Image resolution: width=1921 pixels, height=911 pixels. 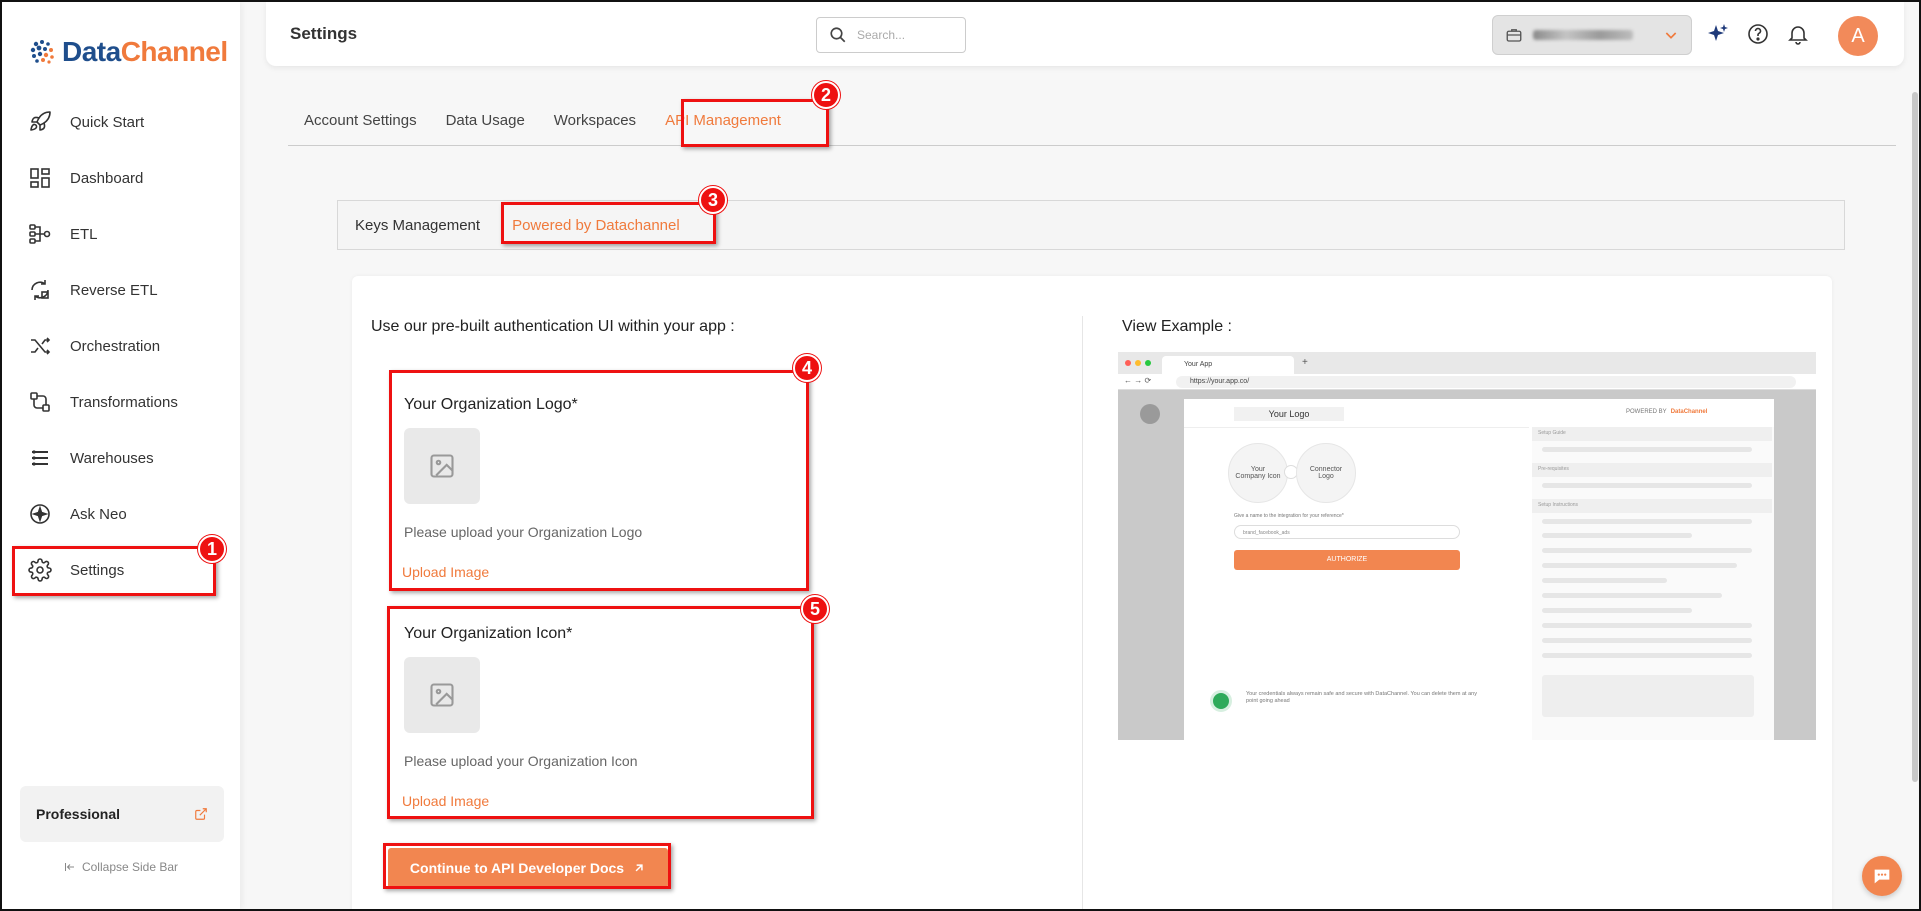 What do you see at coordinates (40, 514) in the screenshot?
I see `sparkle-icon` at bounding box center [40, 514].